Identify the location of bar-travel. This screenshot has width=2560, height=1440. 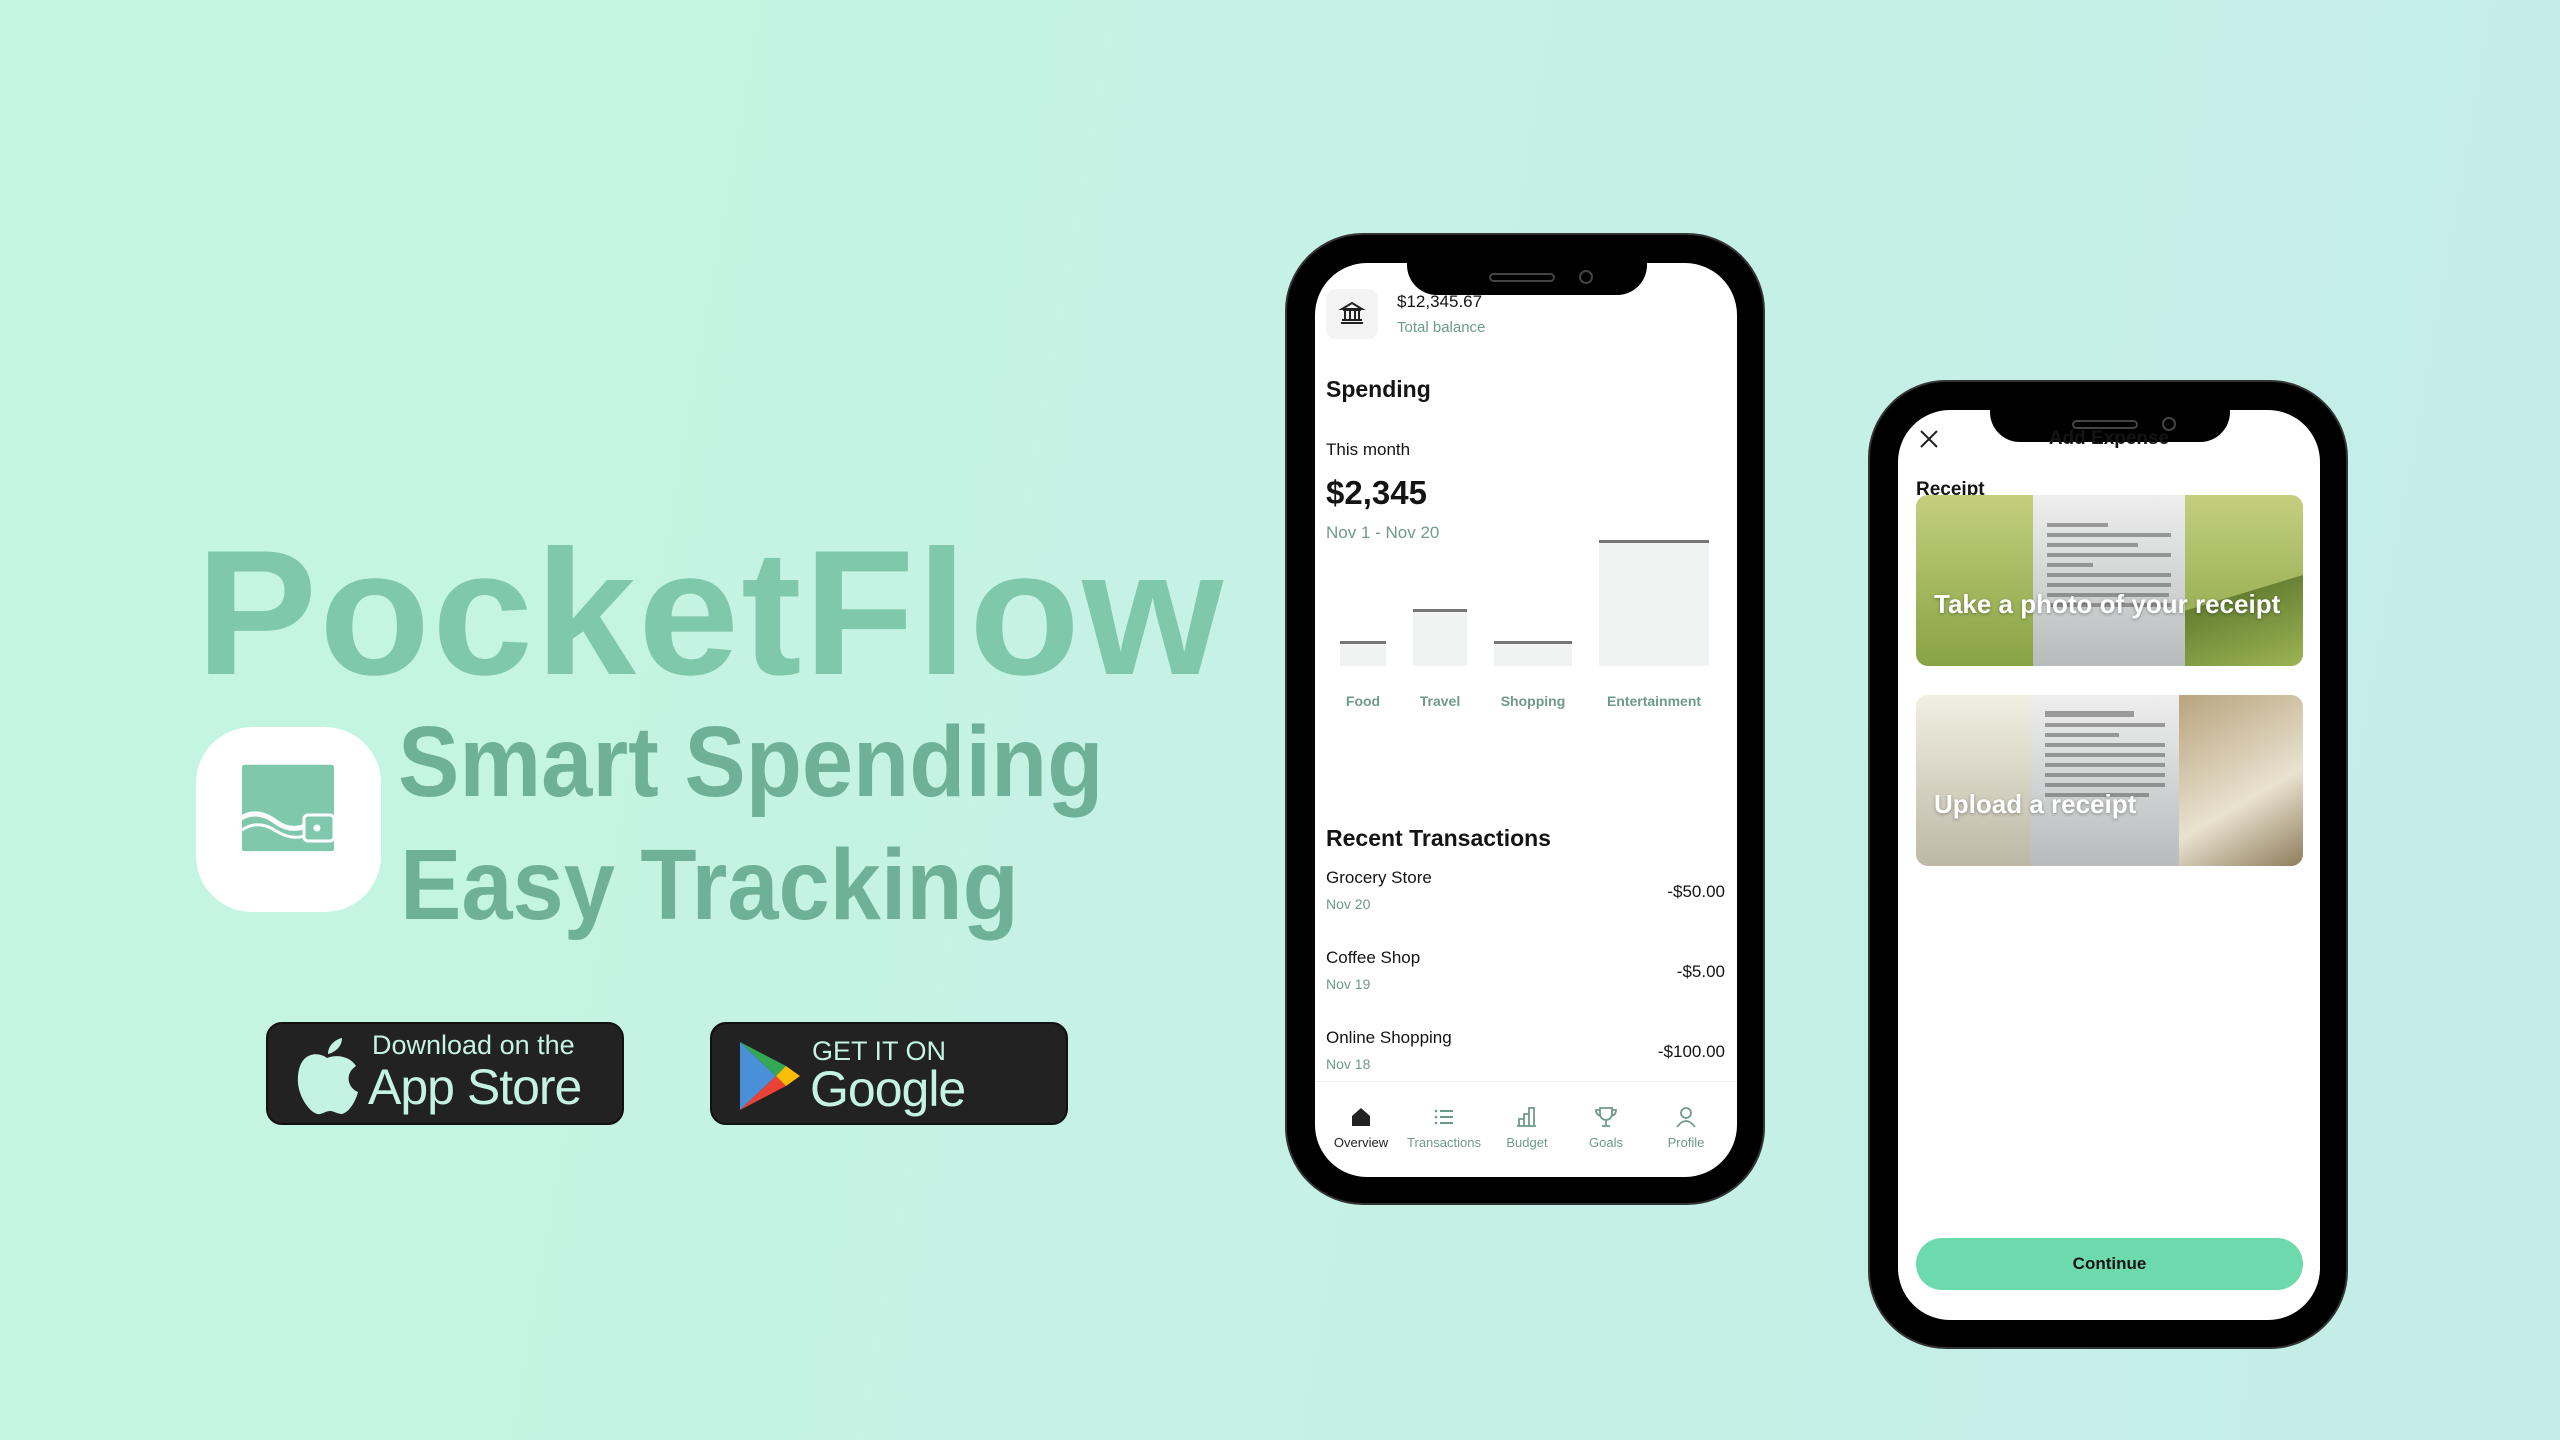
(1440, 637).